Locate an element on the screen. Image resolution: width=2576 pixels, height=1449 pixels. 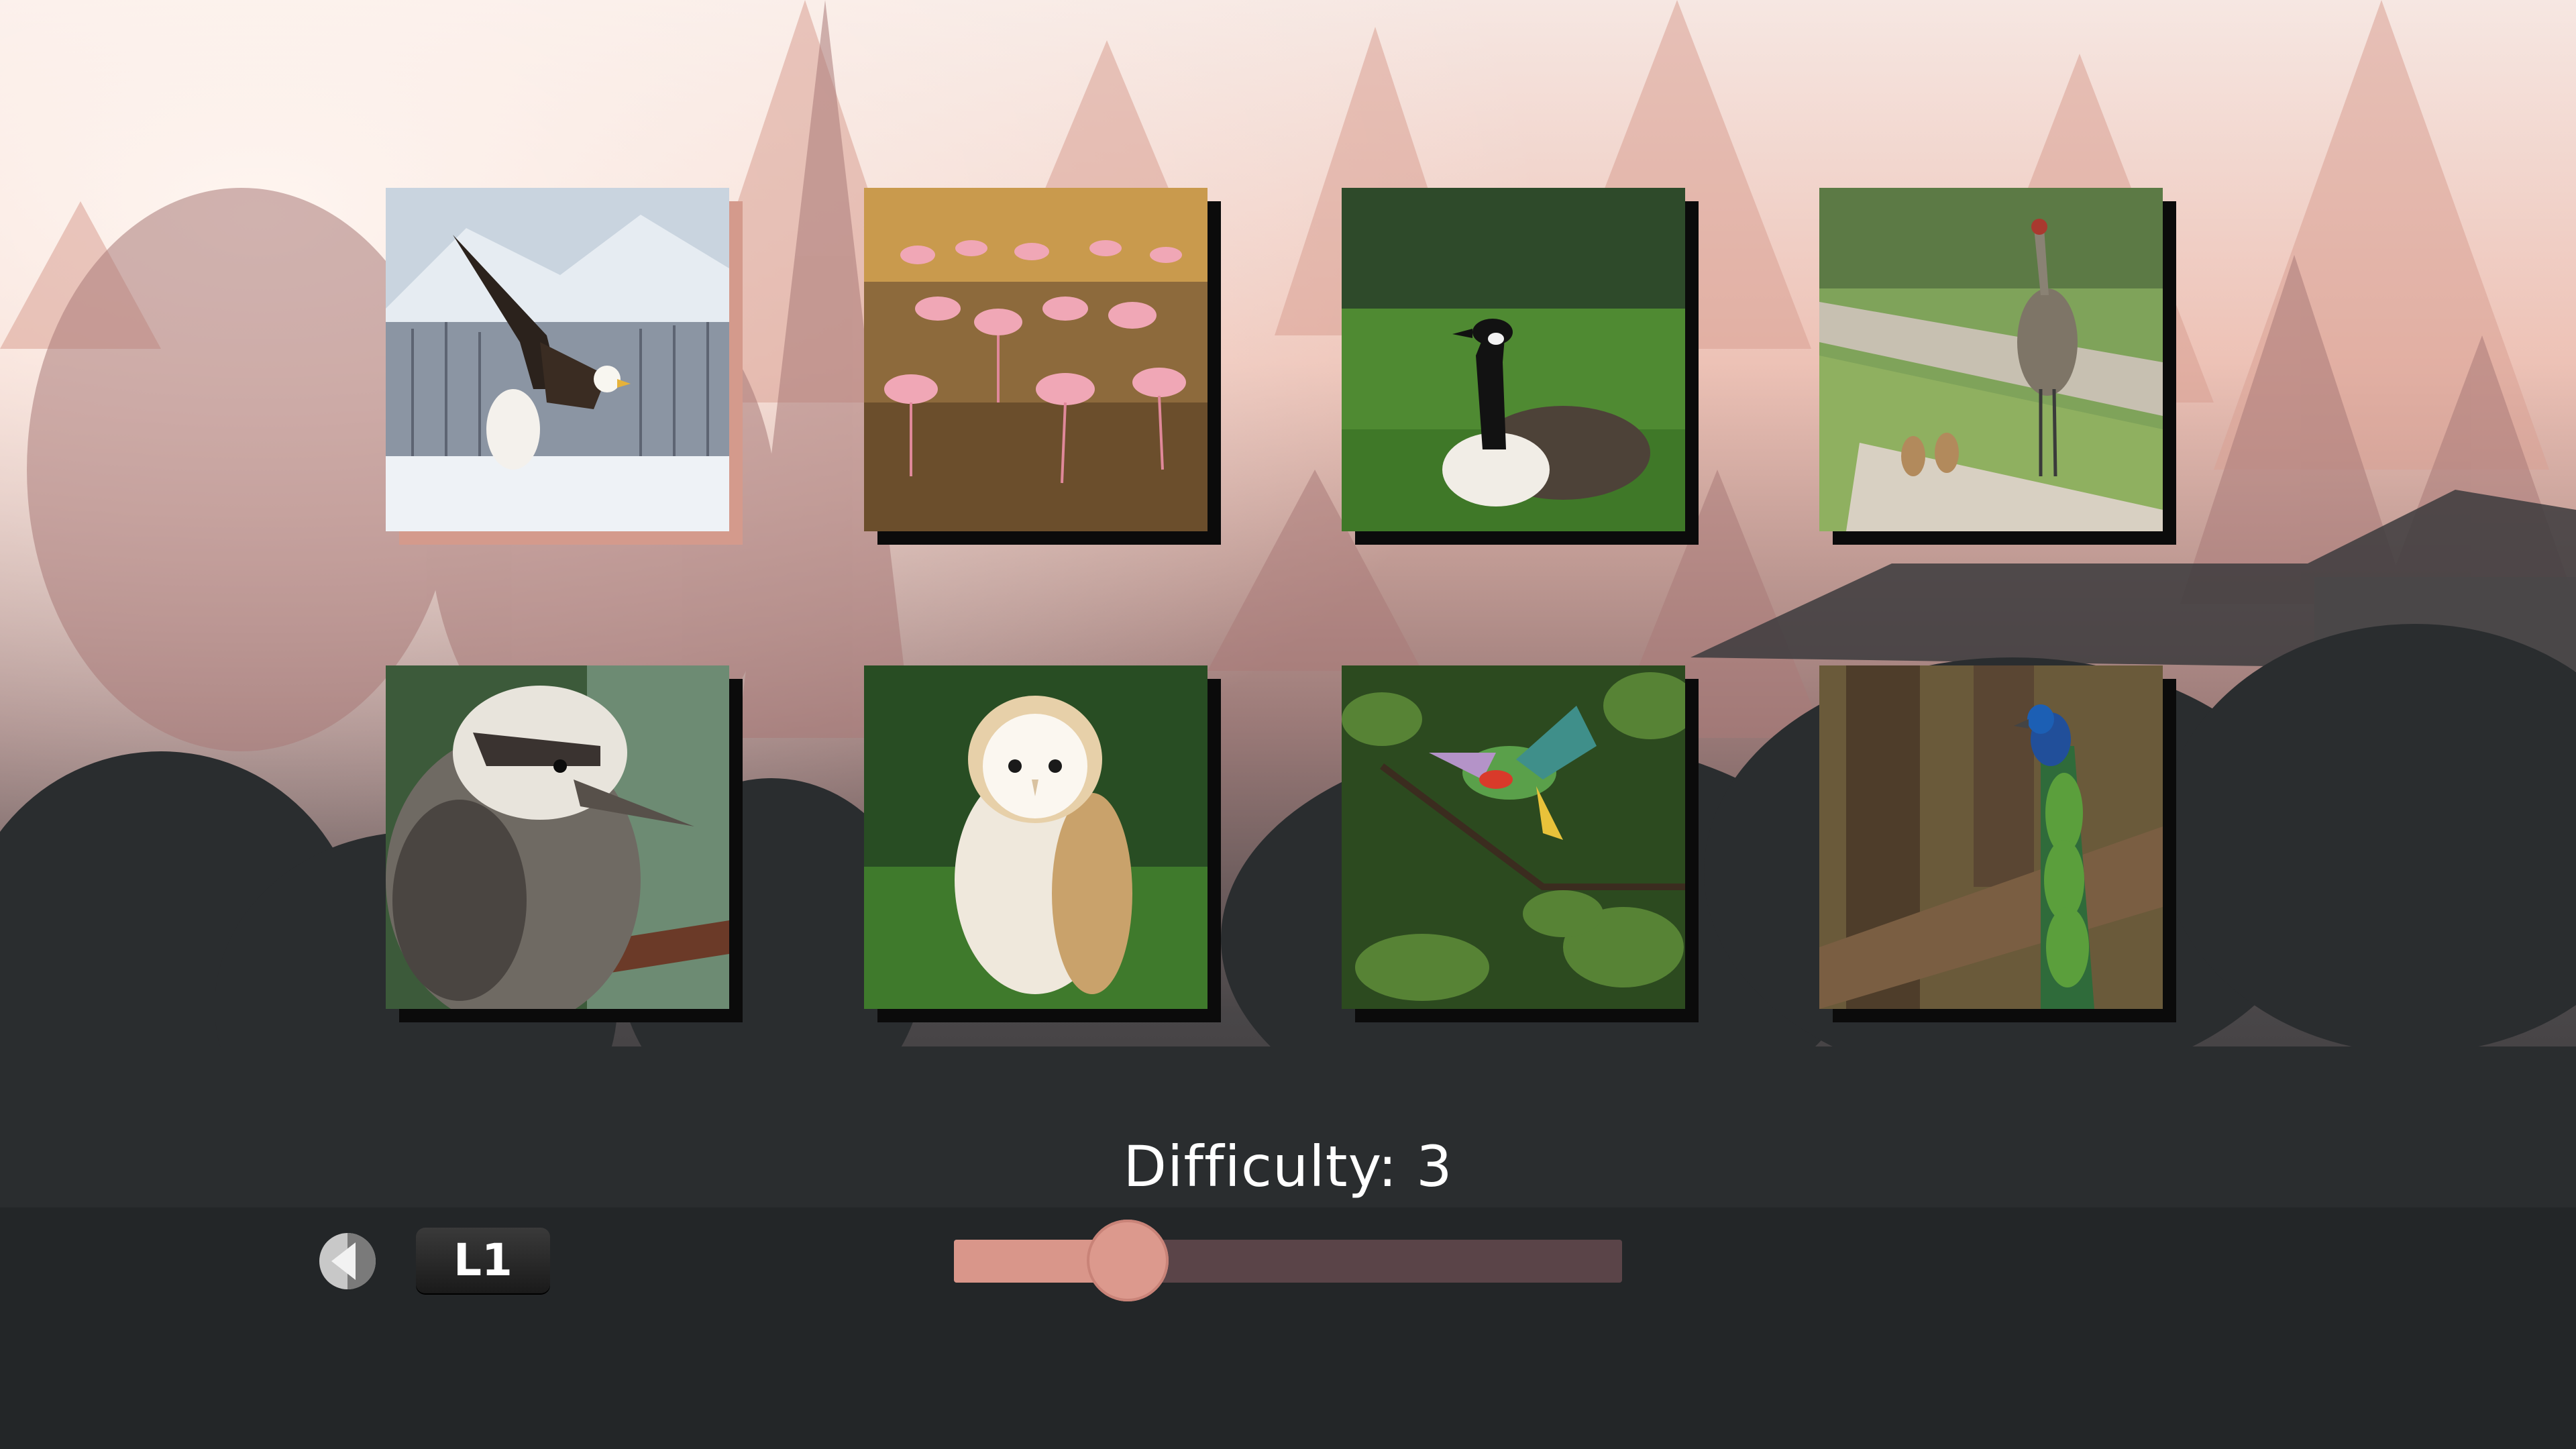
tile-goose is located at coordinates (1520, 366).